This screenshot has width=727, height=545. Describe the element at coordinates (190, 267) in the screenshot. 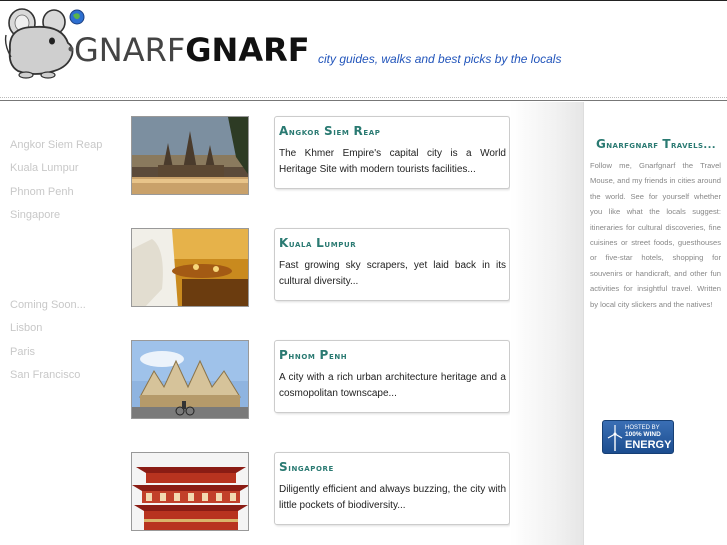

I see `street-food-photo-icon` at that location.